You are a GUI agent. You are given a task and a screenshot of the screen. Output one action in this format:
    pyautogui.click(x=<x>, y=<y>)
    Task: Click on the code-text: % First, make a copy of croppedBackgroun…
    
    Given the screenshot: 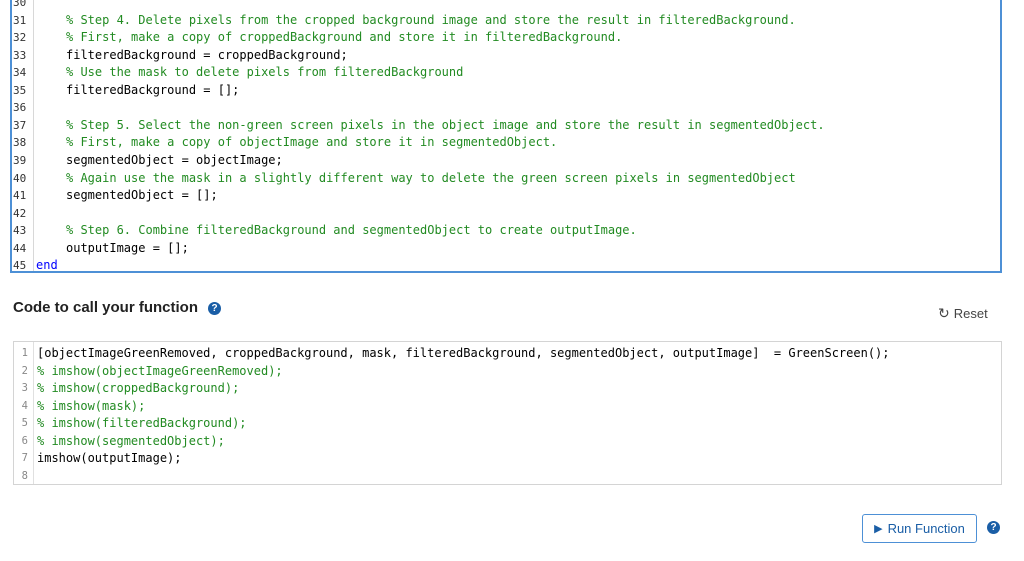 What is the action you would take?
    pyautogui.click(x=344, y=37)
    